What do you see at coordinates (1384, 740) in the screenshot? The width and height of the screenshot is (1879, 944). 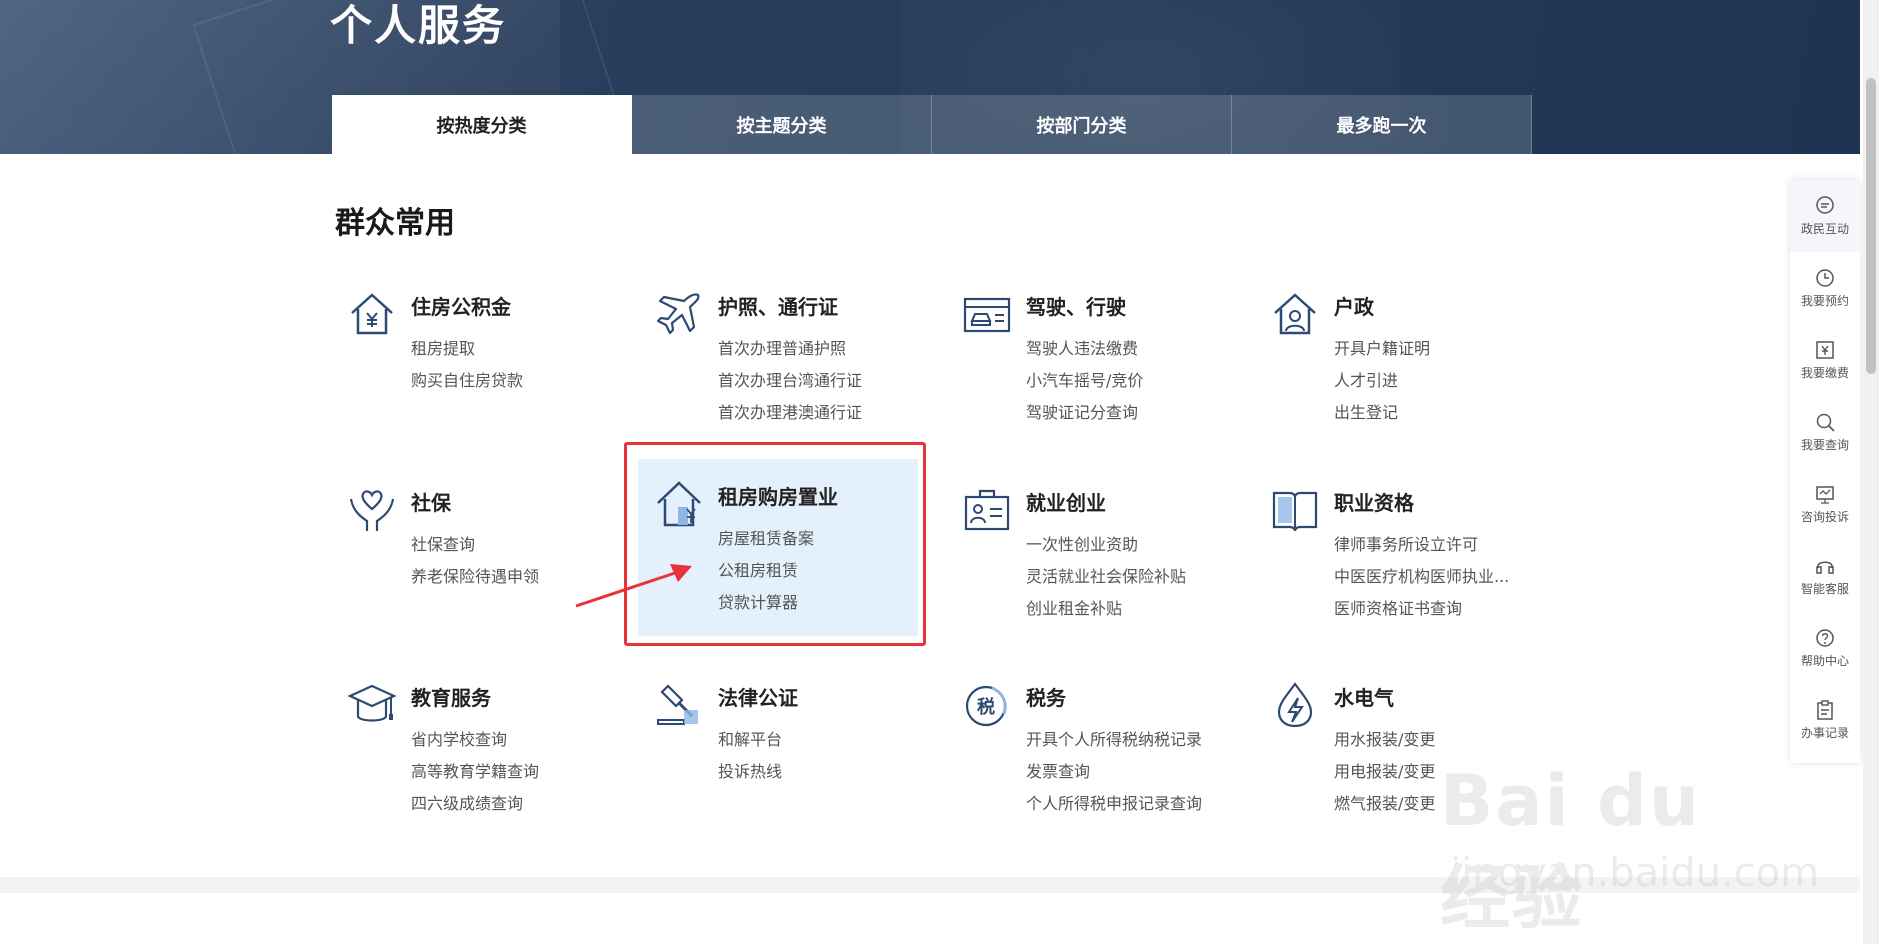 I see `service-link: 用水报装/变更` at bounding box center [1384, 740].